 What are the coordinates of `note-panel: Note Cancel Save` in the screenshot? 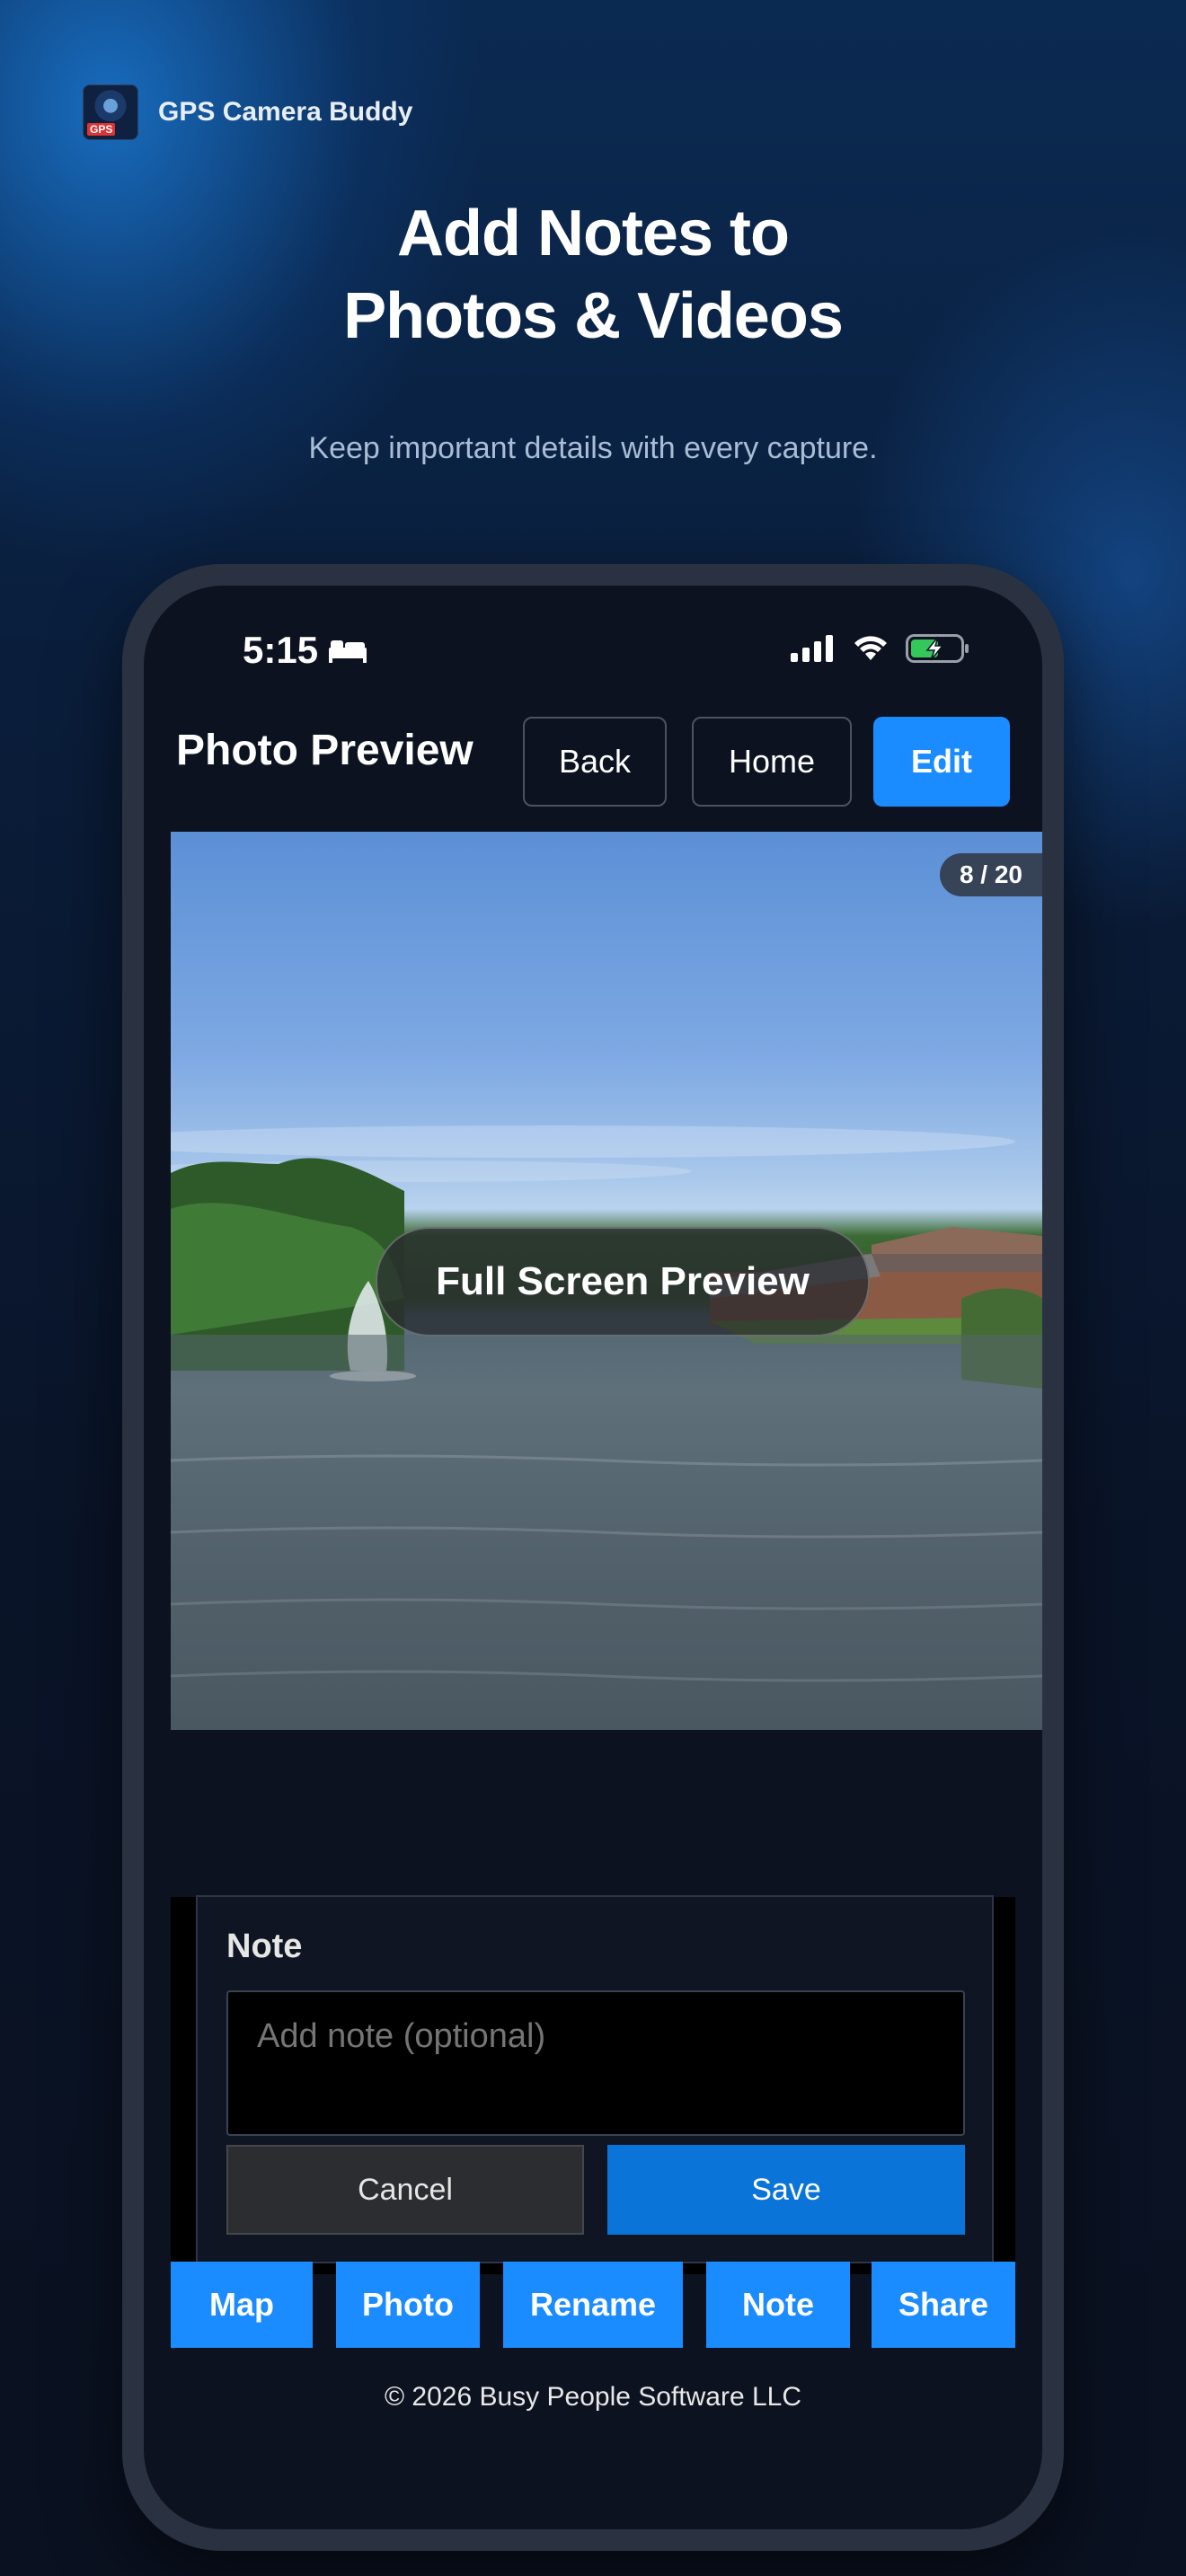 It's located at (595, 2079).